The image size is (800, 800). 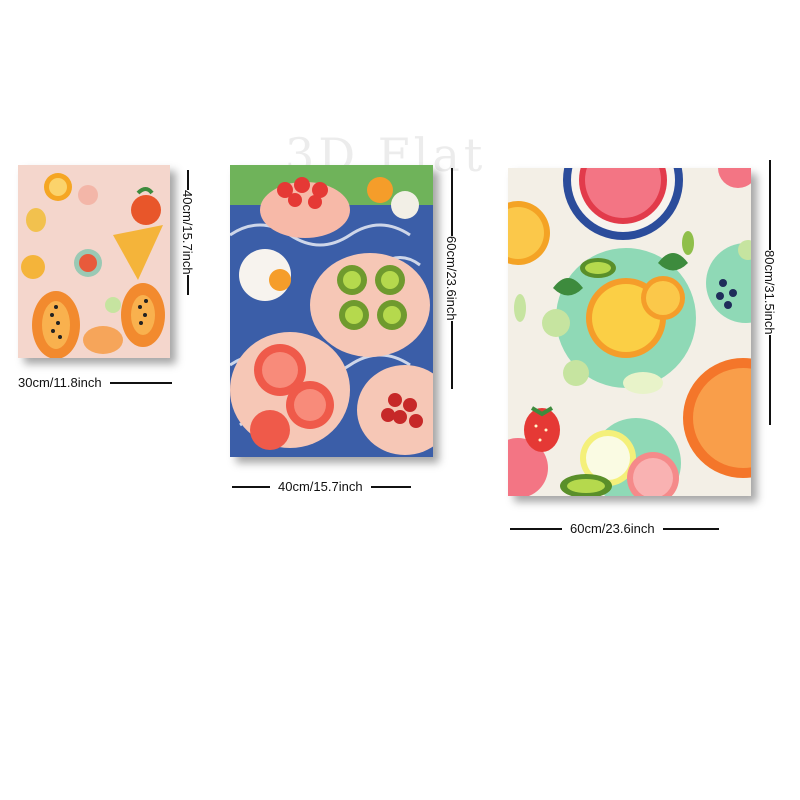 I want to click on poster-small, so click(x=94, y=261).